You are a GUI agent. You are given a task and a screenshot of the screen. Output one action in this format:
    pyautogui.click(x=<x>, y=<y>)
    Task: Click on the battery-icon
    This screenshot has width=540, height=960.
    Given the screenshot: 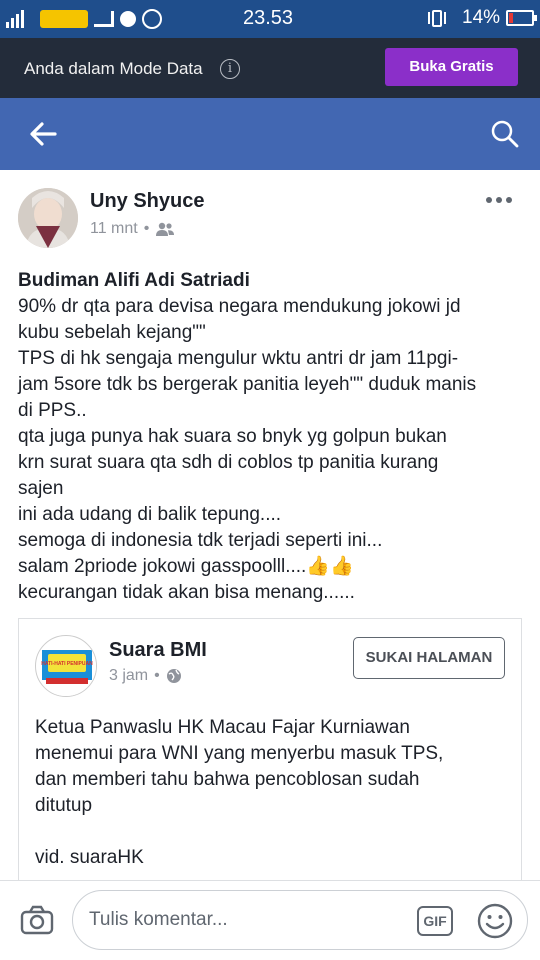 What is the action you would take?
    pyautogui.click(x=521, y=18)
    